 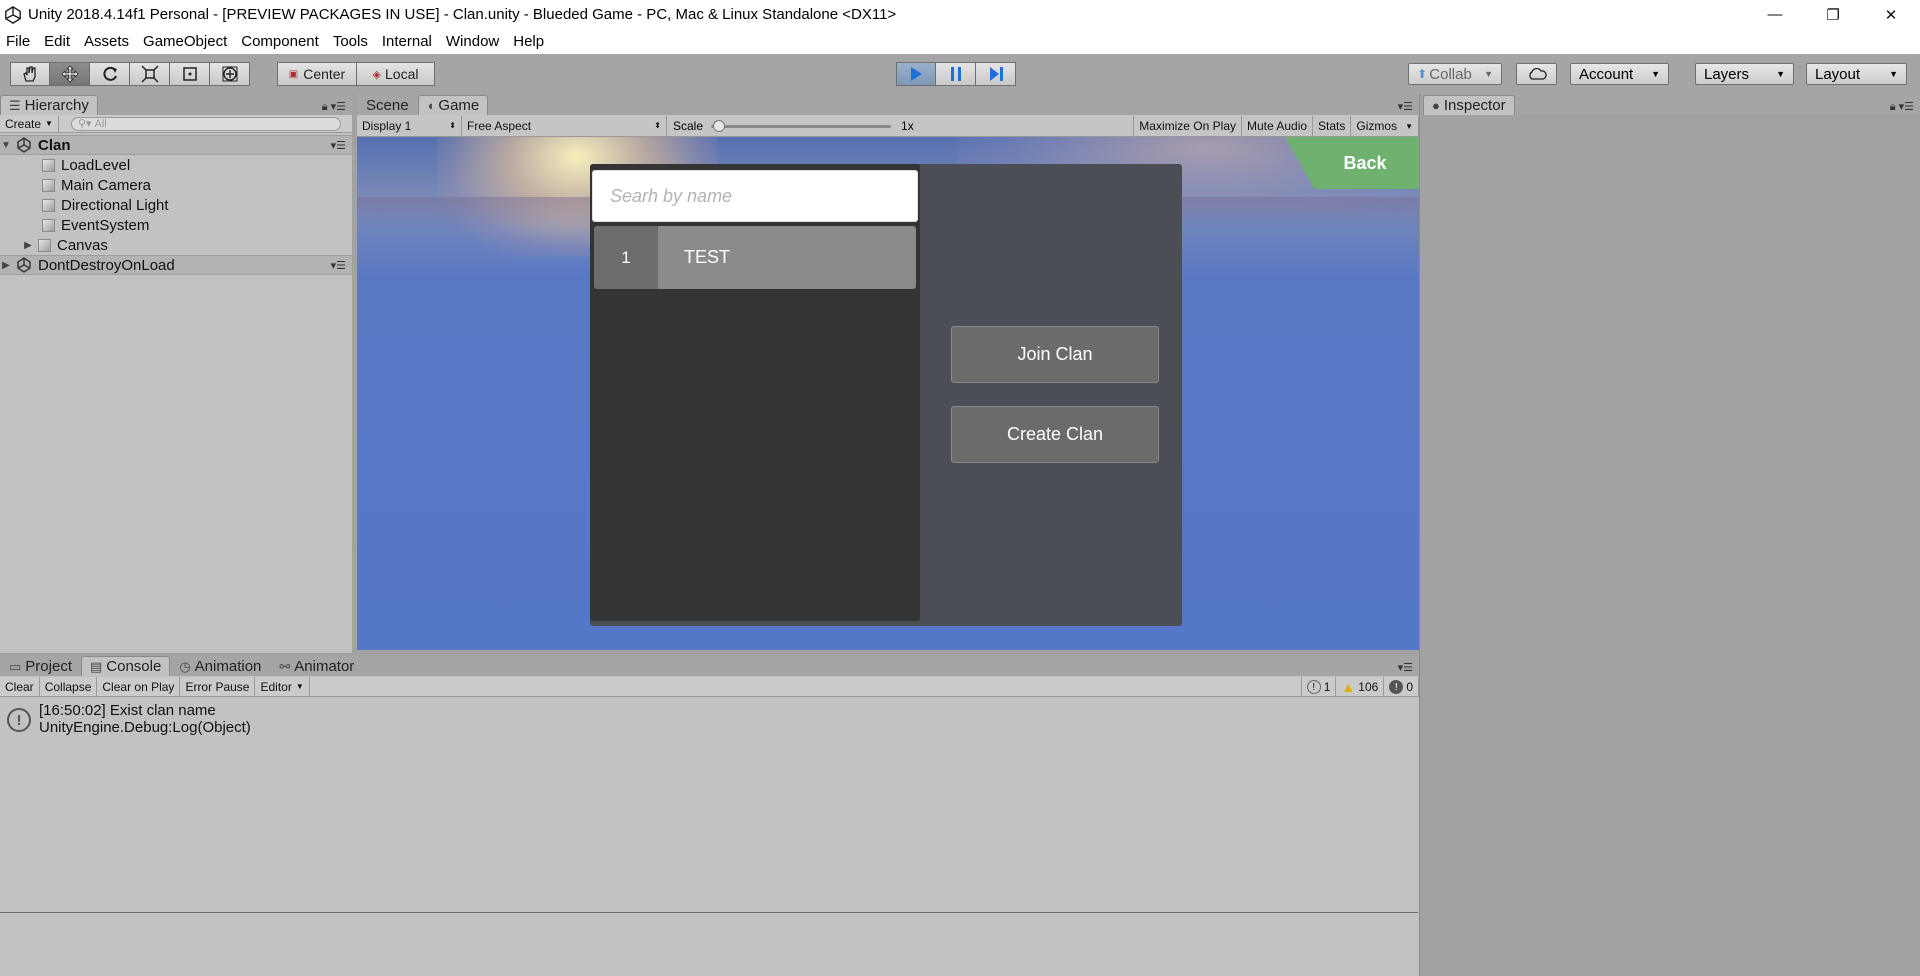 What do you see at coordinates (1332, 126) in the screenshot?
I see `stats-toggle: Stats` at bounding box center [1332, 126].